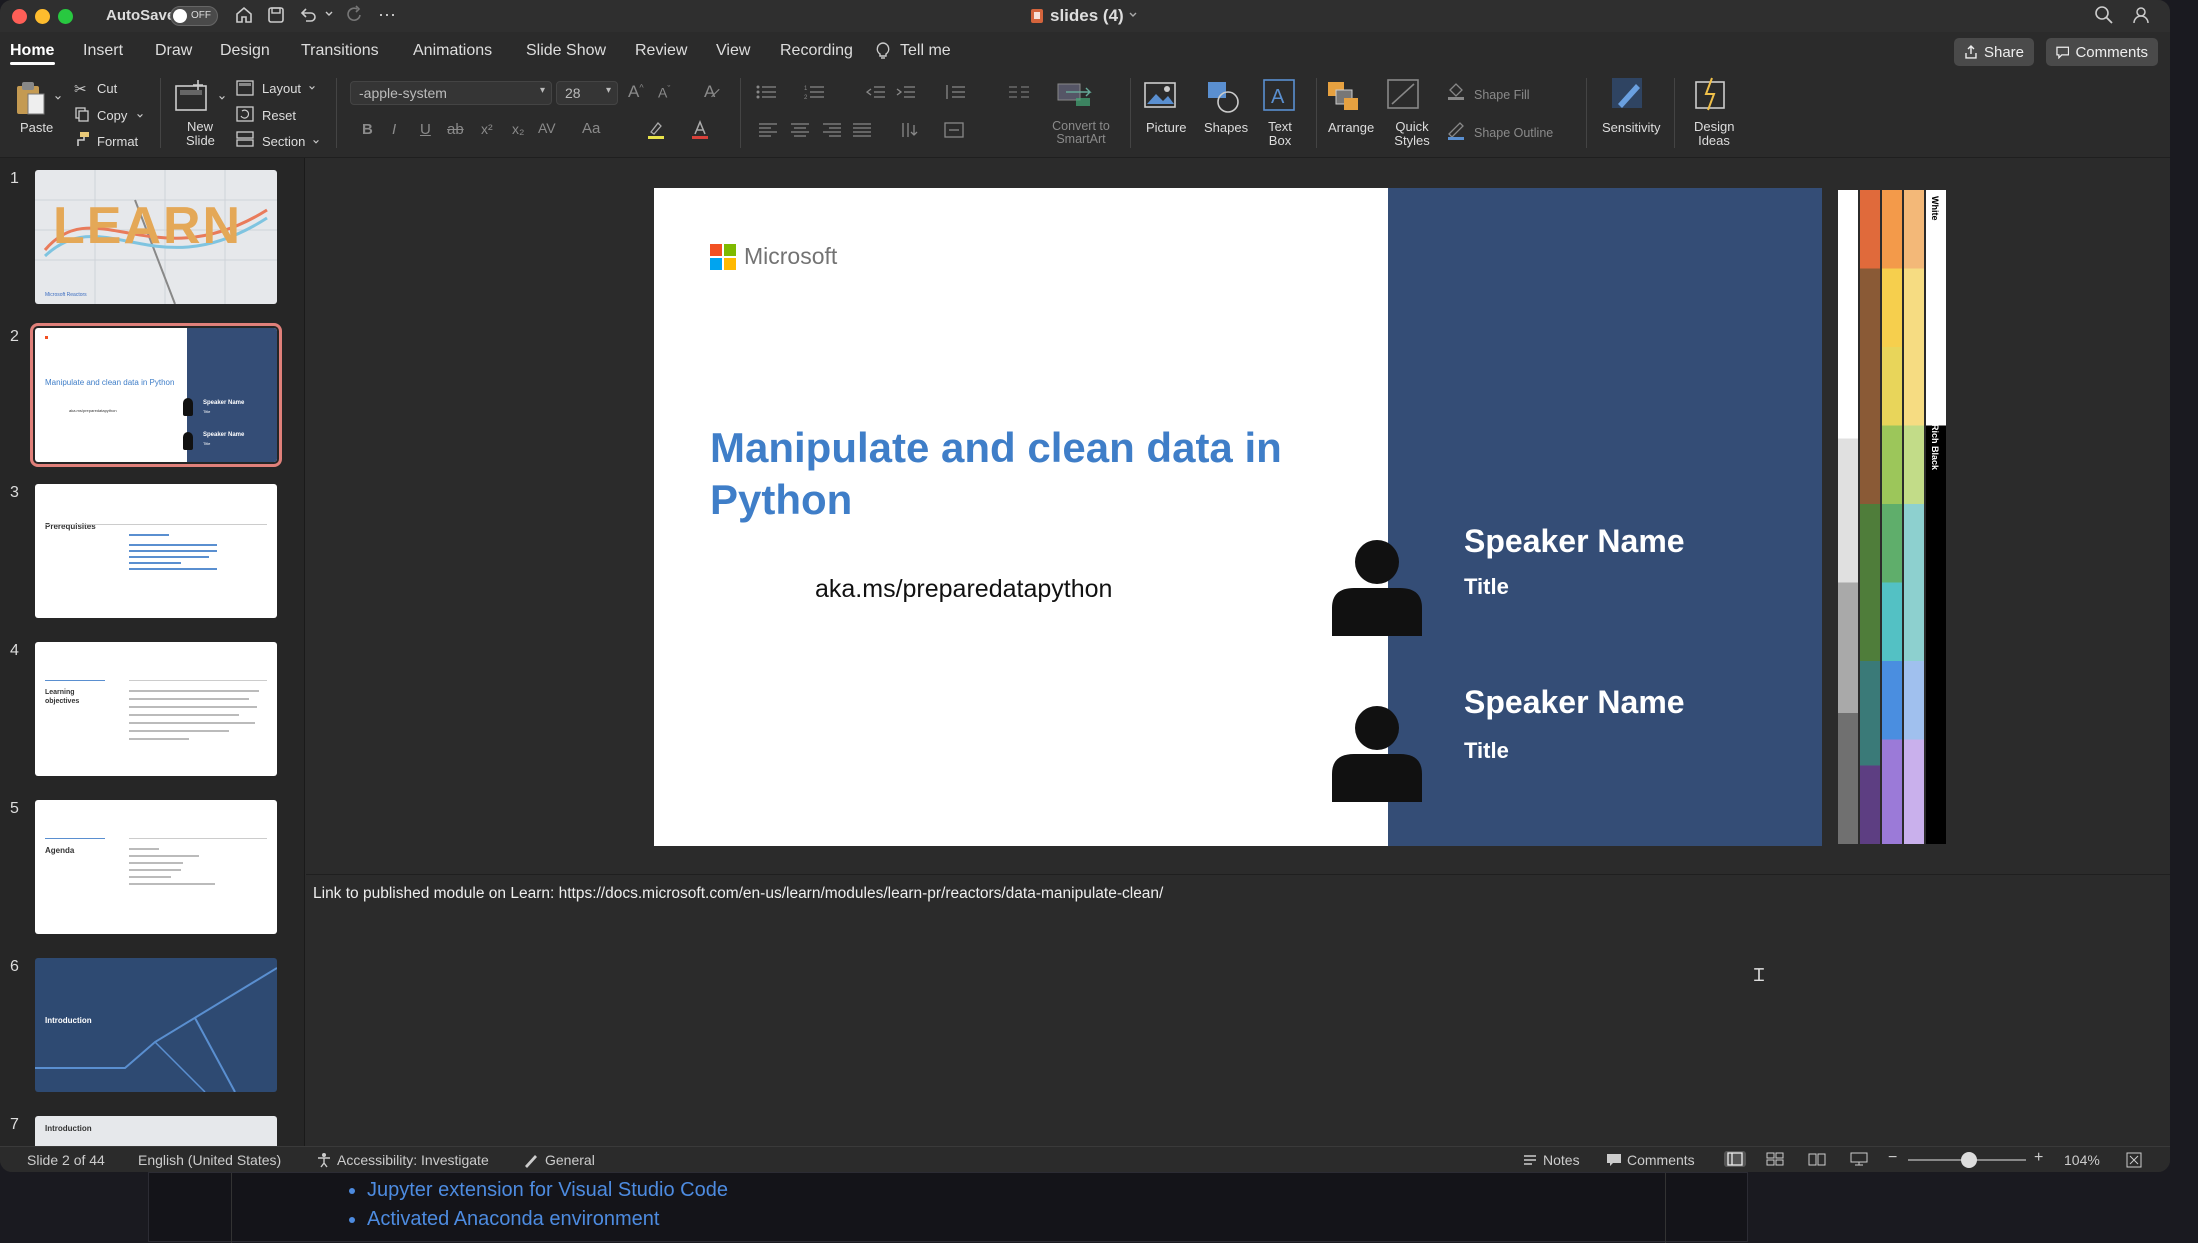 The height and width of the screenshot is (1243, 2198). Describe the element at coordinates (245, 88) in the screenshot. I see `layout-icon` at that location.